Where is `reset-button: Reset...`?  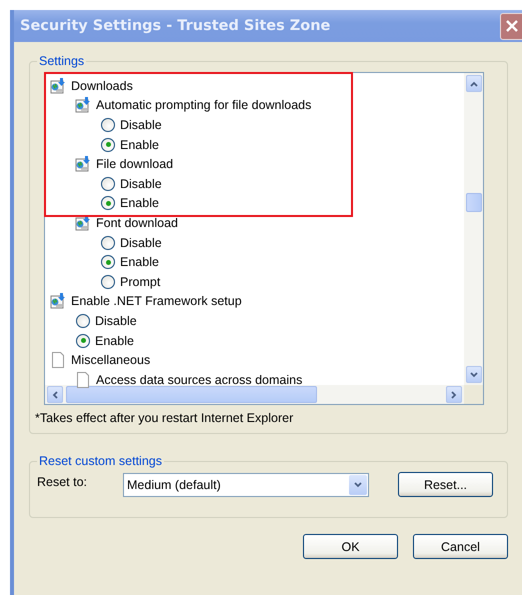
reset-button: Reset... is located at coordinates (445, 484).